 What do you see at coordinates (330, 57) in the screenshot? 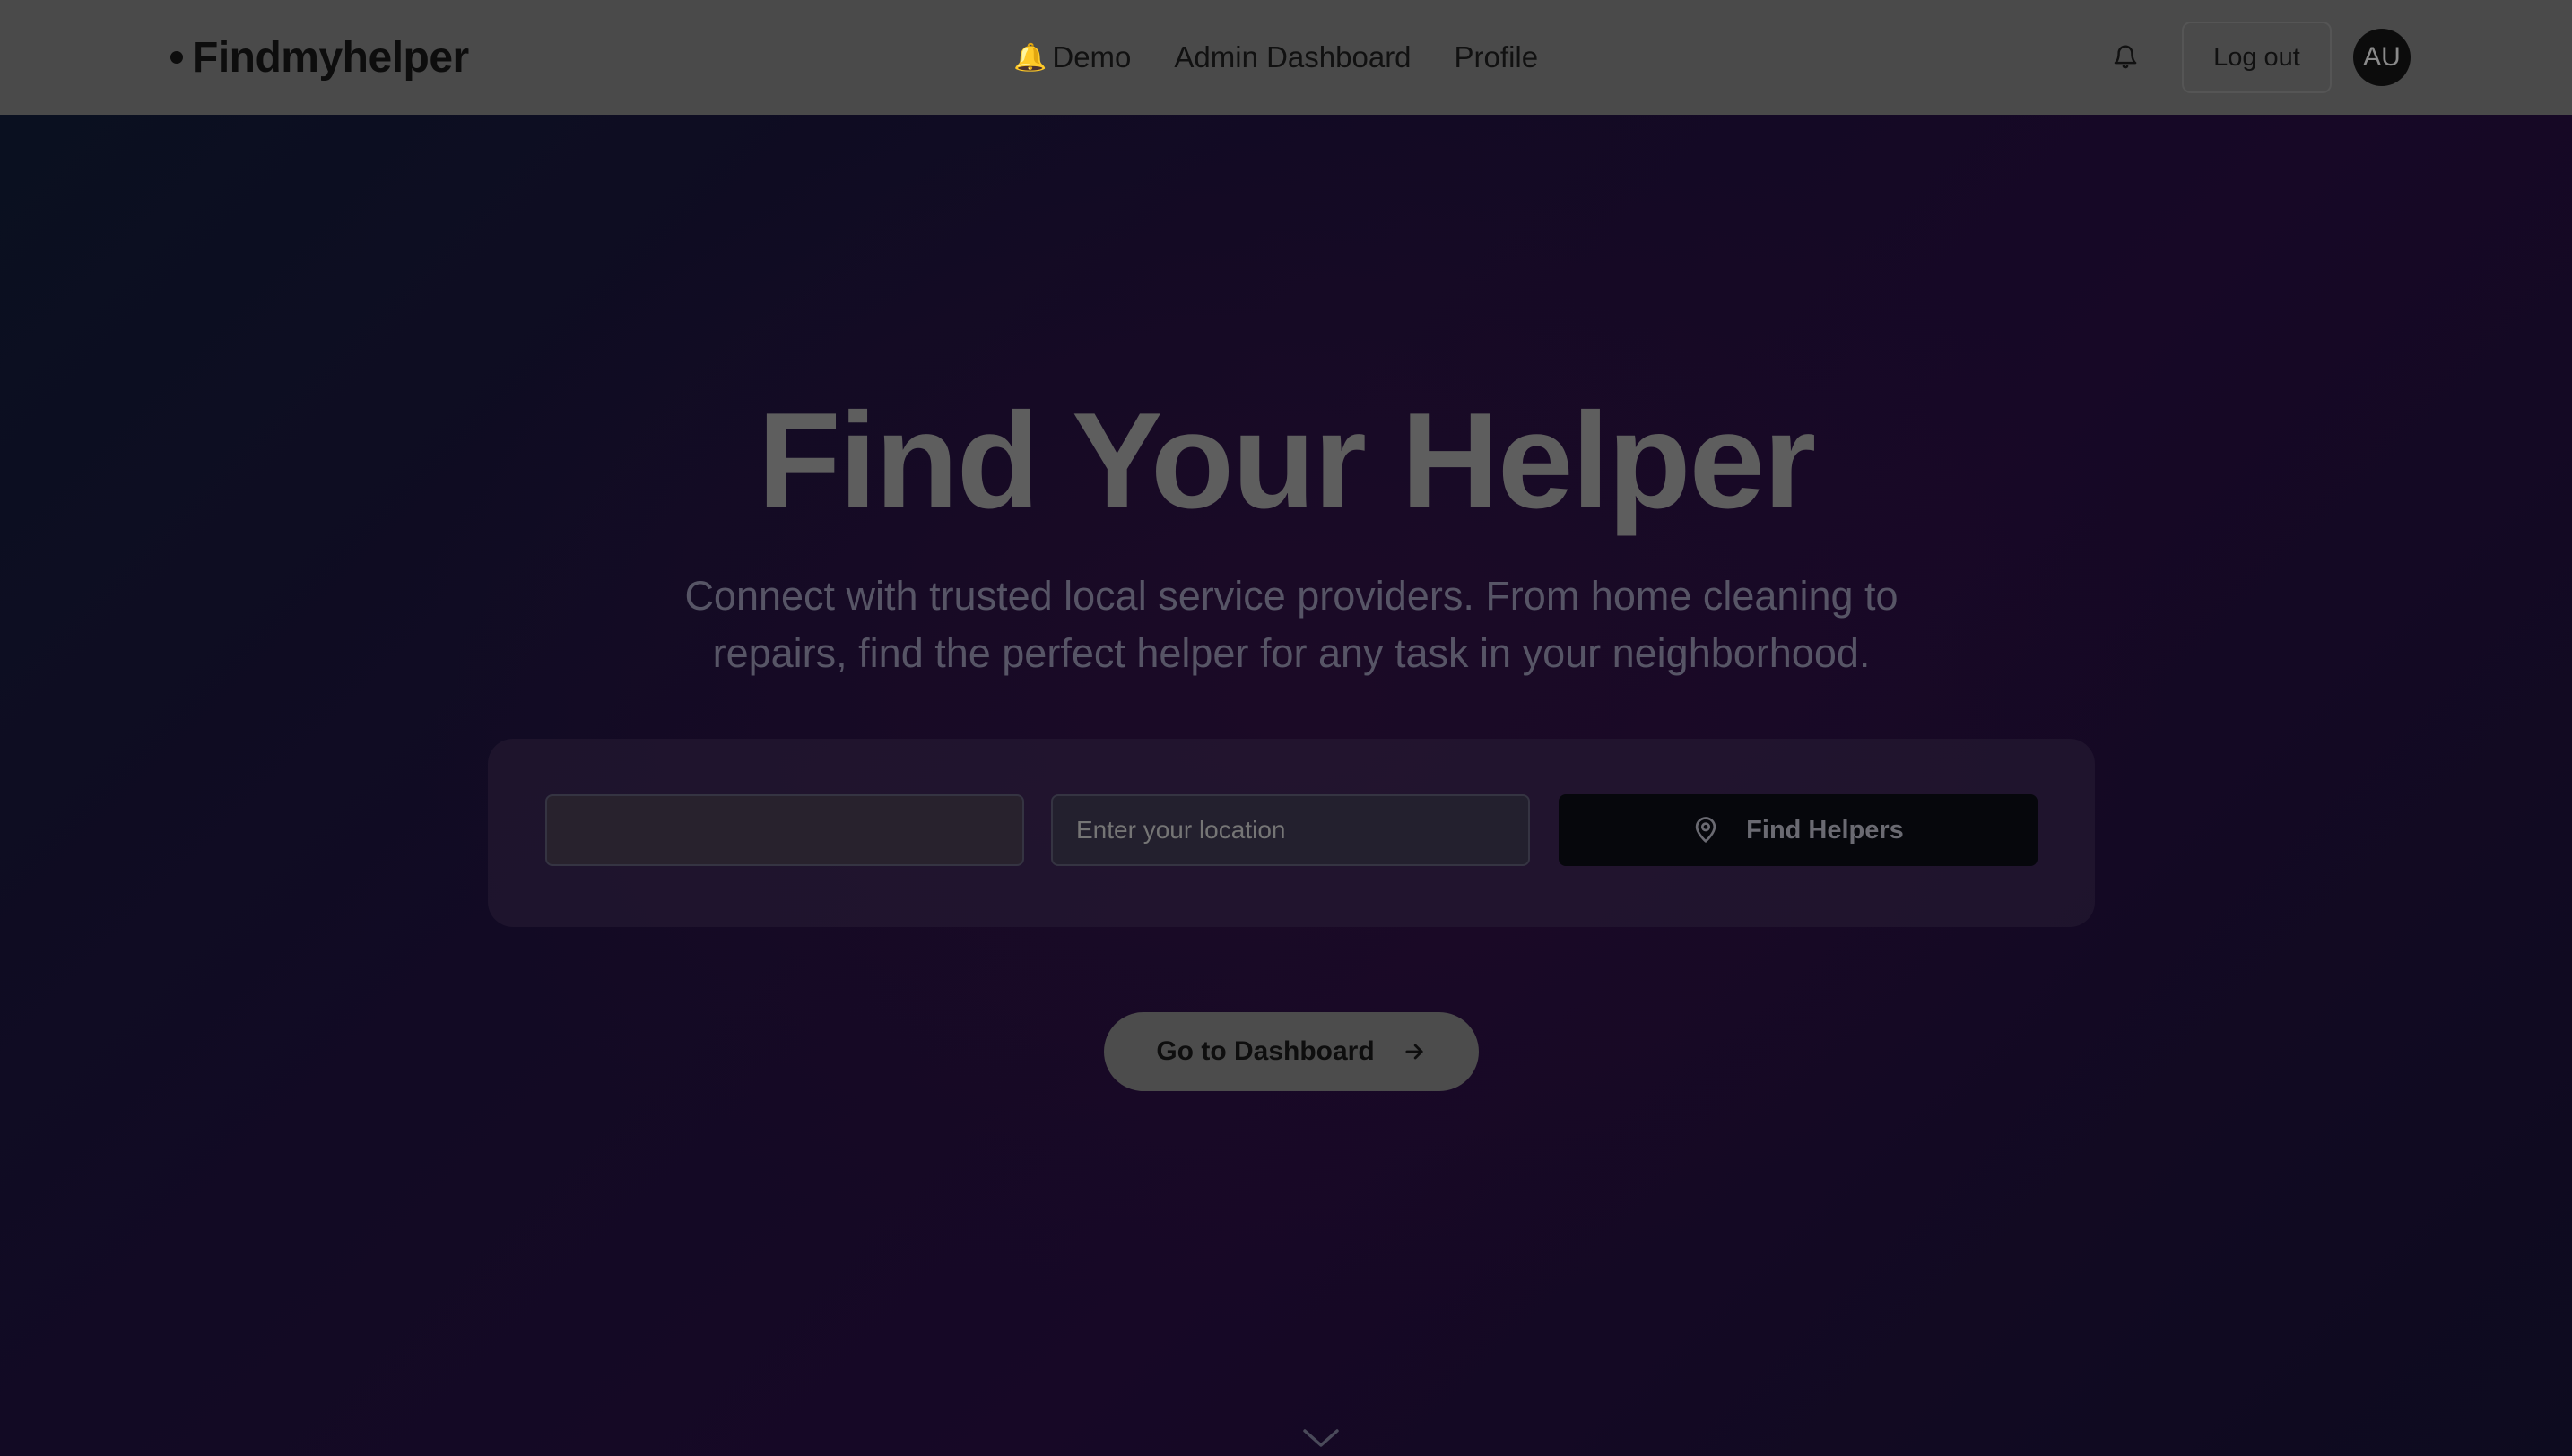
I see `brand-name: Findmyhelper` at bounding box center [330, 57].